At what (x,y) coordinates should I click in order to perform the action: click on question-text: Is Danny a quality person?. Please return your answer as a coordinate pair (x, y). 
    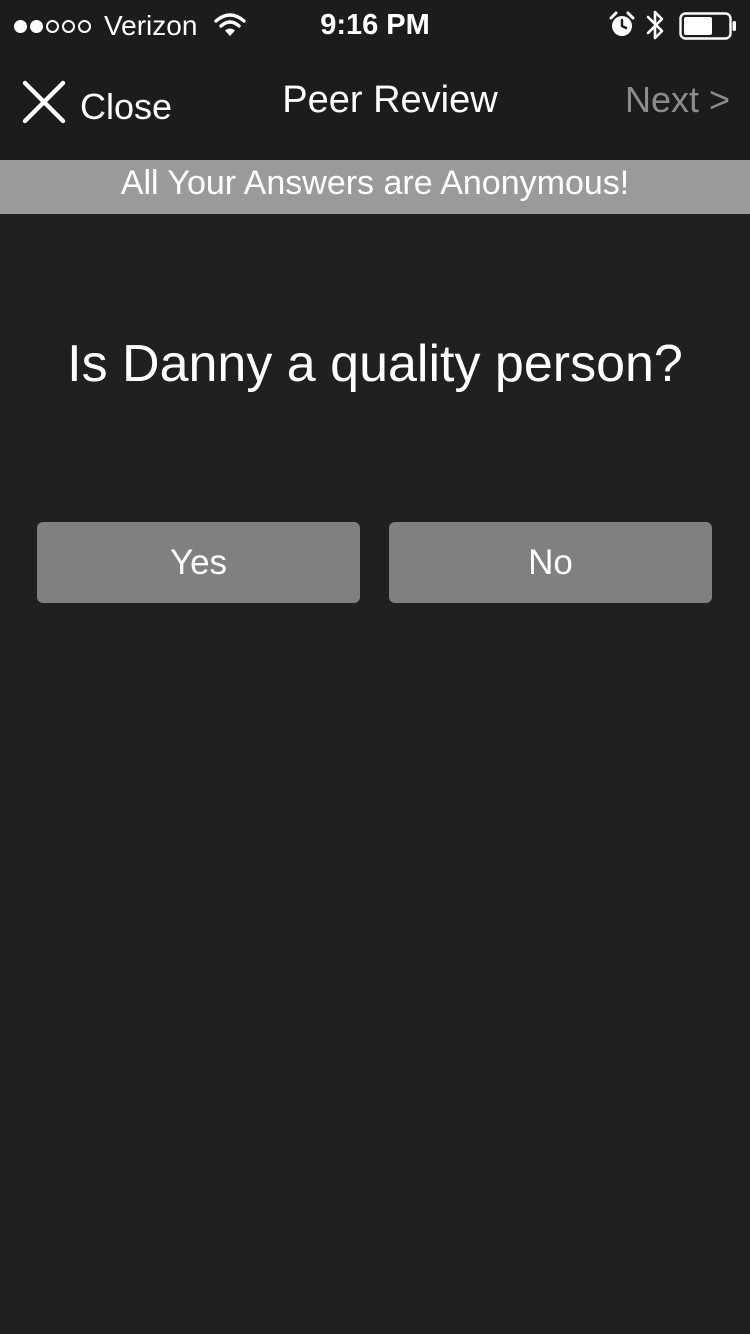
    Looking at the image, I should click on (375, 364).